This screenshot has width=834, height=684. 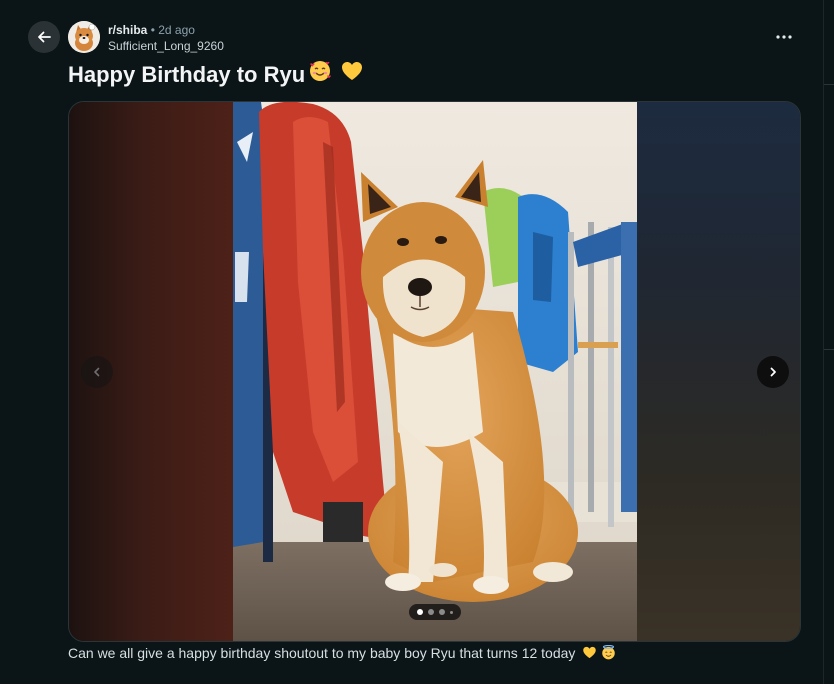 I want to click on subreddit-avatar, so click(x=84, y=37).